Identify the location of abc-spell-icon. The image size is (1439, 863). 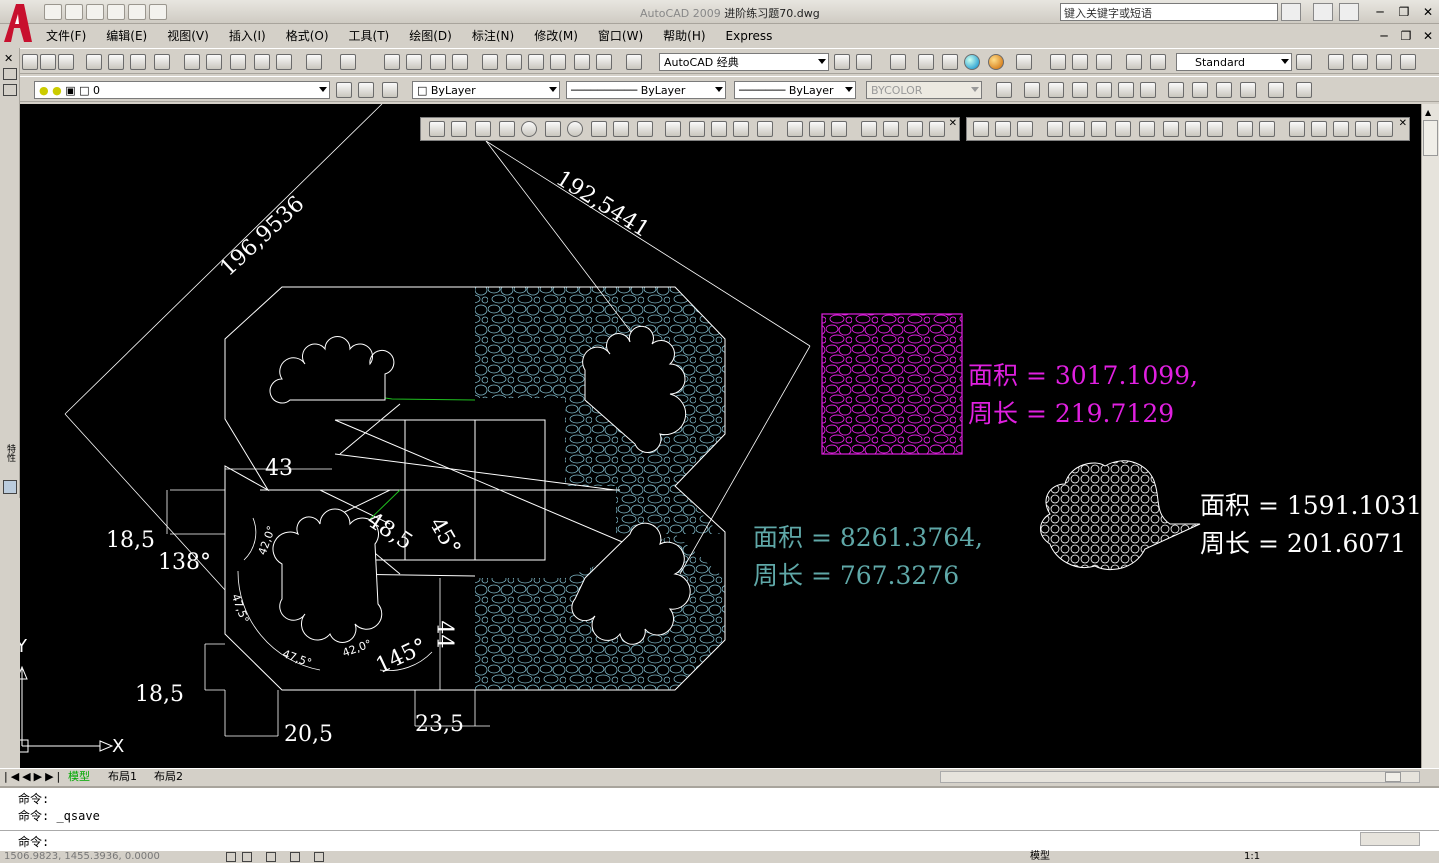
(1336, 62).